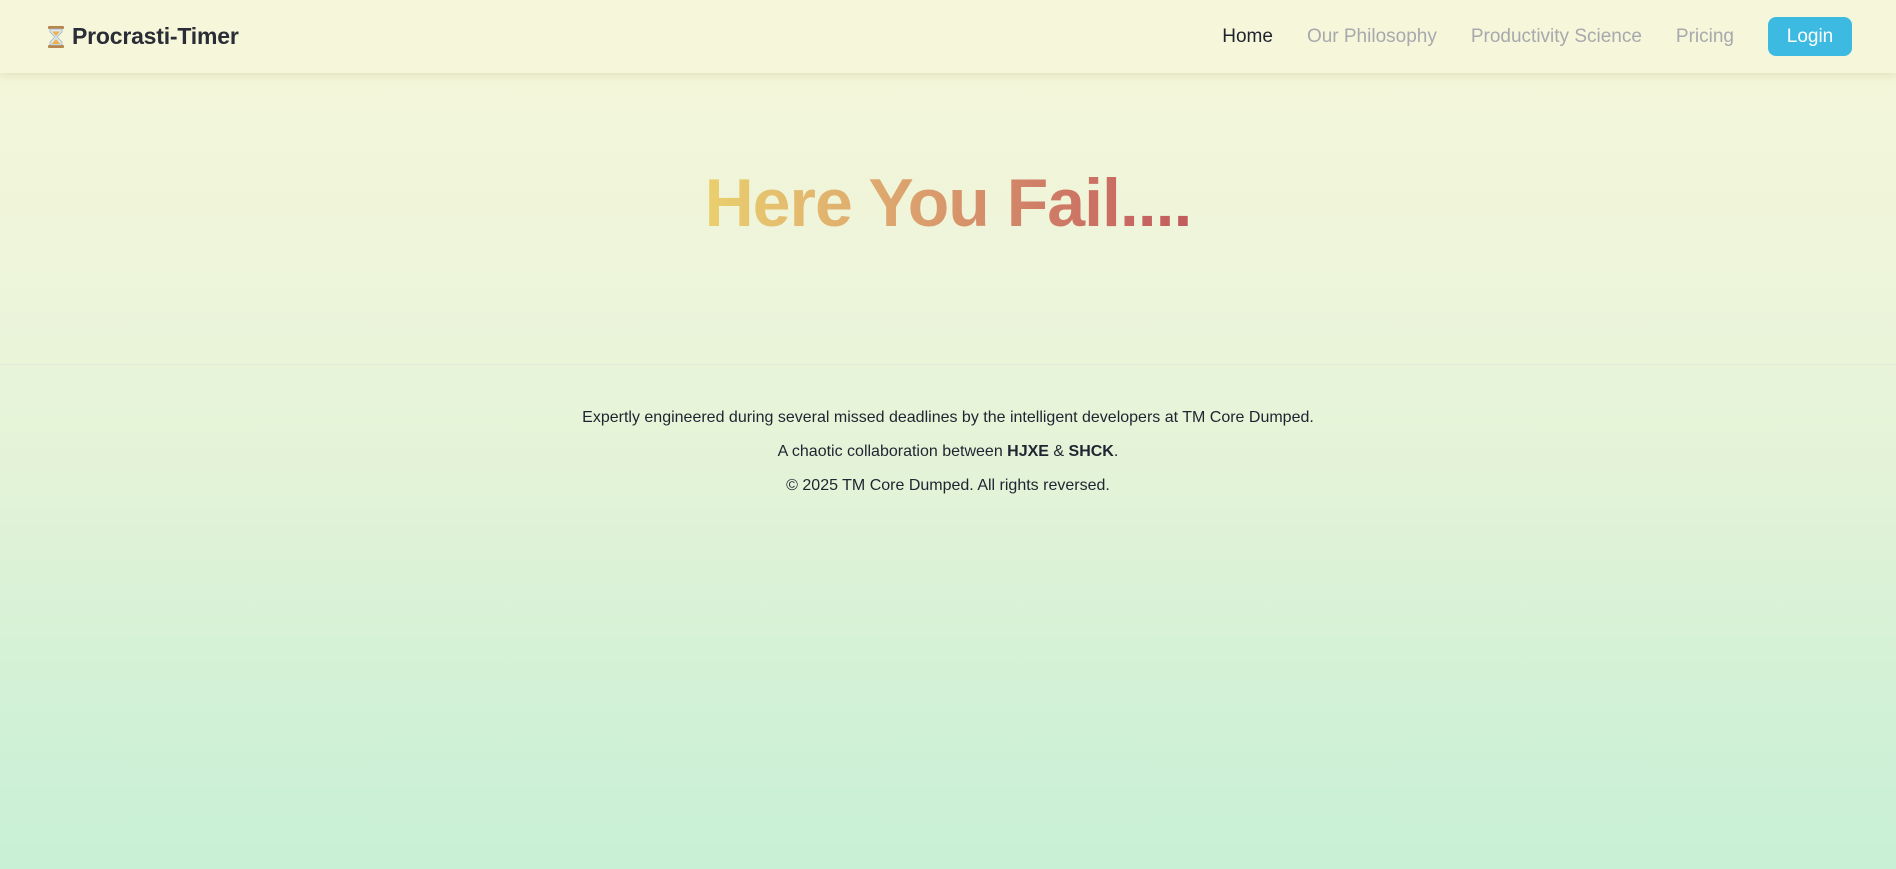 This screenshot has height=869, width=1896. Describe the element at coordinates (1556, 37) in the screenshot. I see `nav-link-productivity-science: Productivity Science` at that location.